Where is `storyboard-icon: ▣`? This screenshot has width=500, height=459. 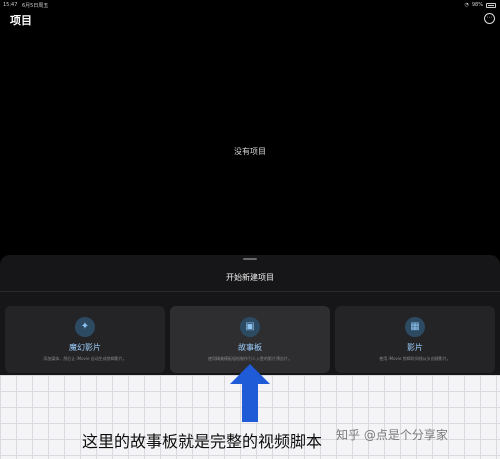 storyboard-icon: ▣ is located at coordinates (250, 327).